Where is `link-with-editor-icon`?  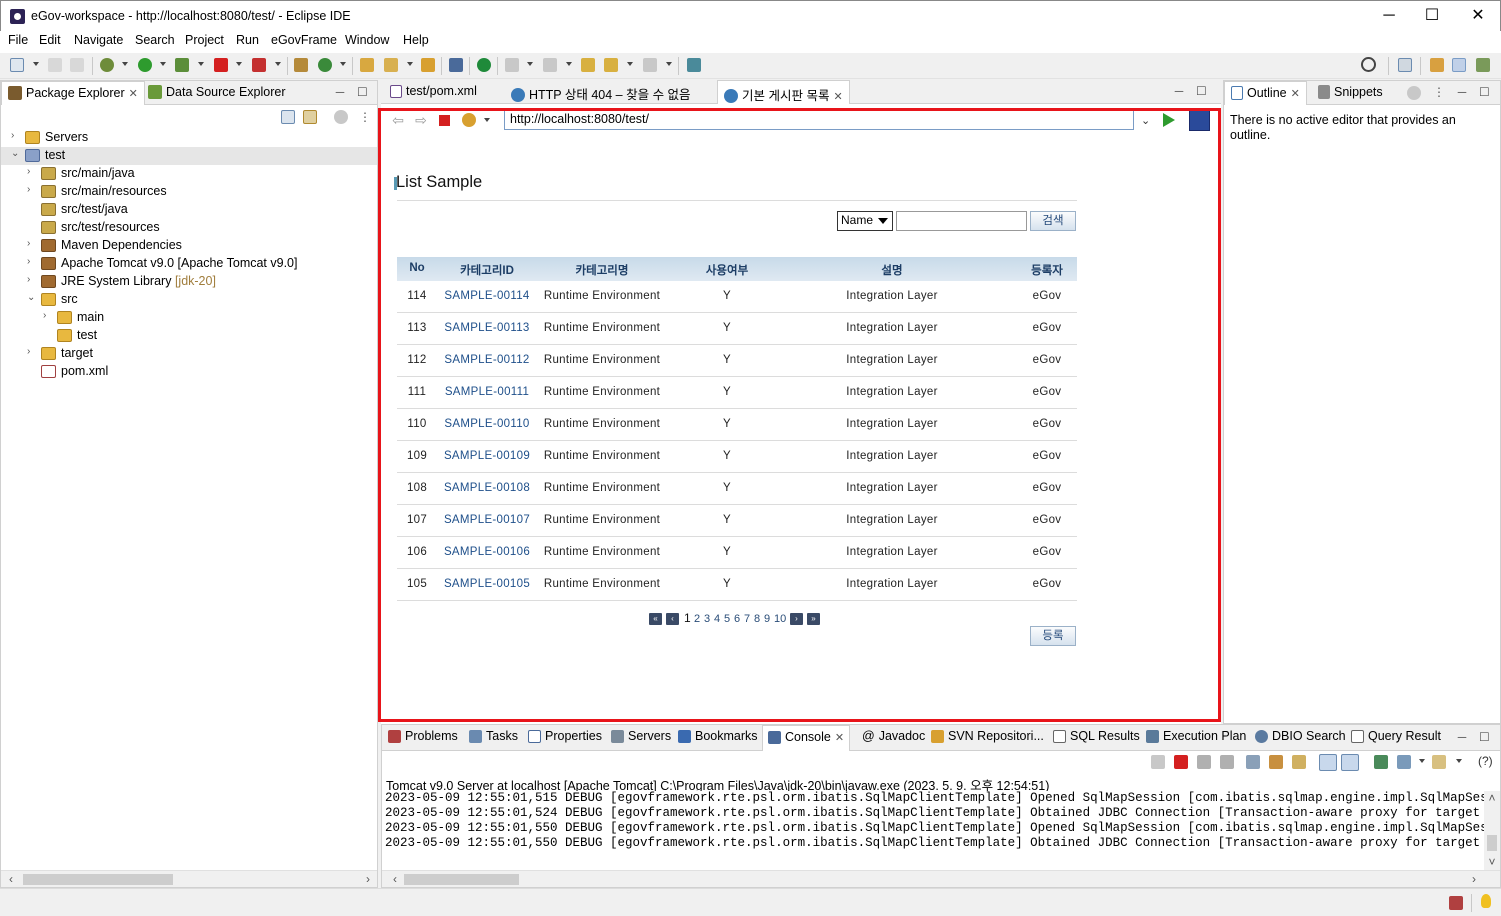 link-with-editor-icon is located at coordinates (310, 117).